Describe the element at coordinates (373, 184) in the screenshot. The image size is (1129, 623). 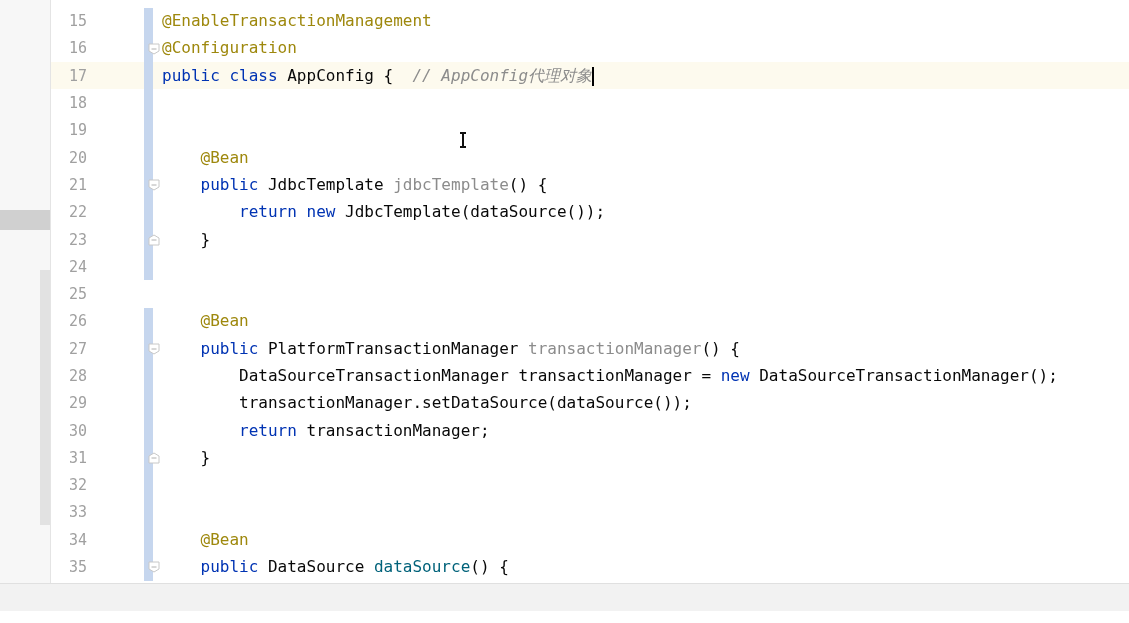
I see `code-line: public JdbcTemplate jdbcTemplate() {` at that location.